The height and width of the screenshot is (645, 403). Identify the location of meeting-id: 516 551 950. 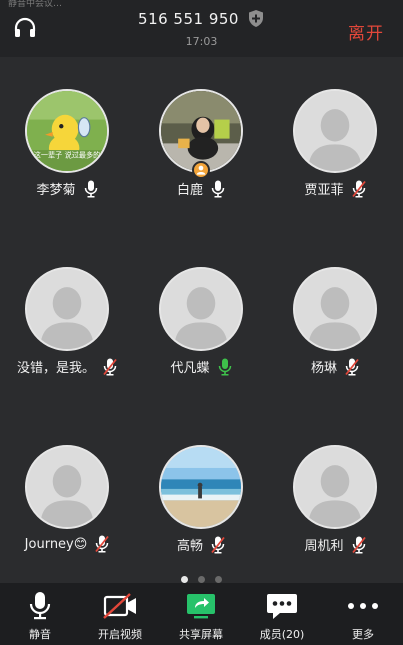
(201, 18).